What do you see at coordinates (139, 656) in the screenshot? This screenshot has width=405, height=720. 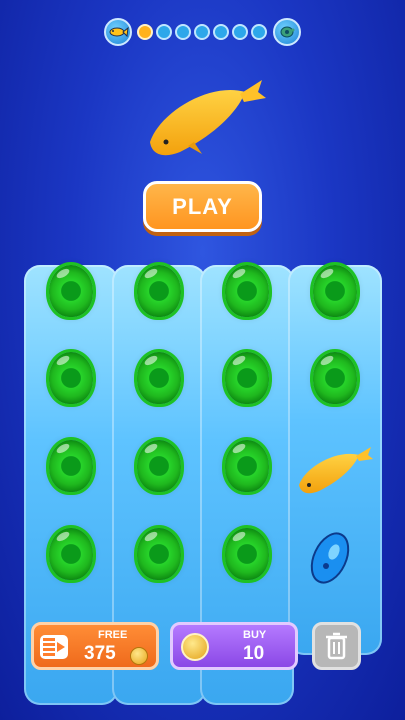 I see `coin-icon` at bounding box center [139, 656].